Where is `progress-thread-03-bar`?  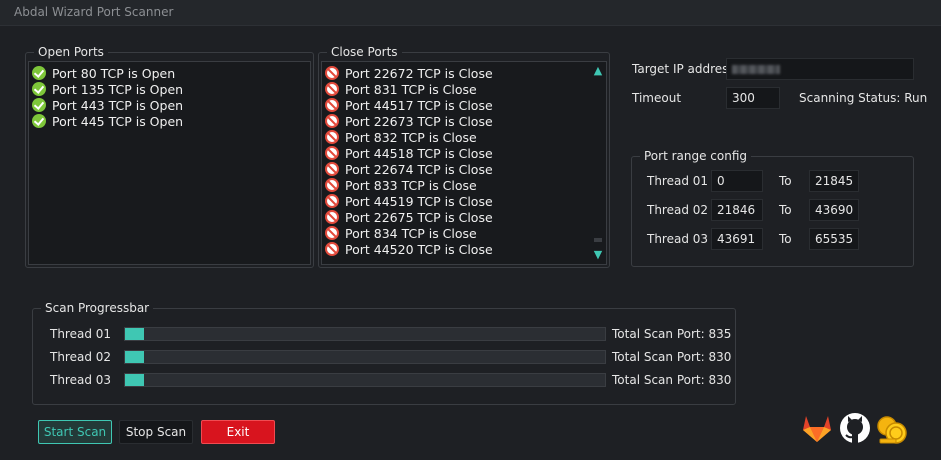 progress-thread-03-bar is located at coordinates (365, 380).